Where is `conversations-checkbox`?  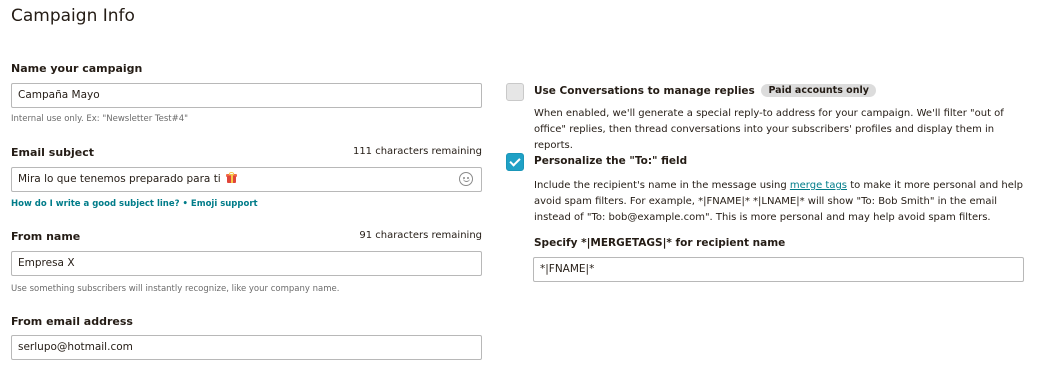
conversations-checkbox is located at coordinates (515, 92).